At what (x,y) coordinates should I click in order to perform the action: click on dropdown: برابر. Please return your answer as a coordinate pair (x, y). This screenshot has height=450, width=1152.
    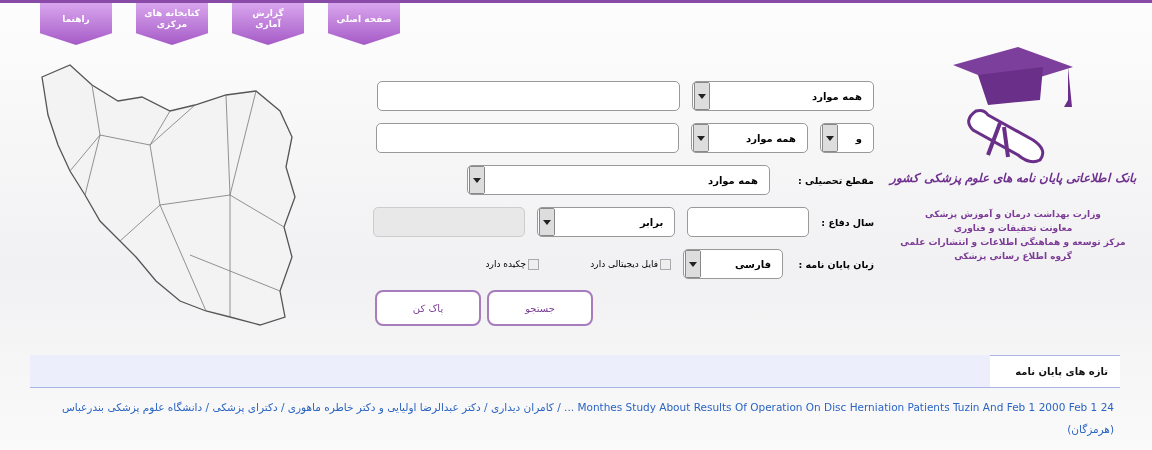
    Looking at the image, I should click on (606, 222).